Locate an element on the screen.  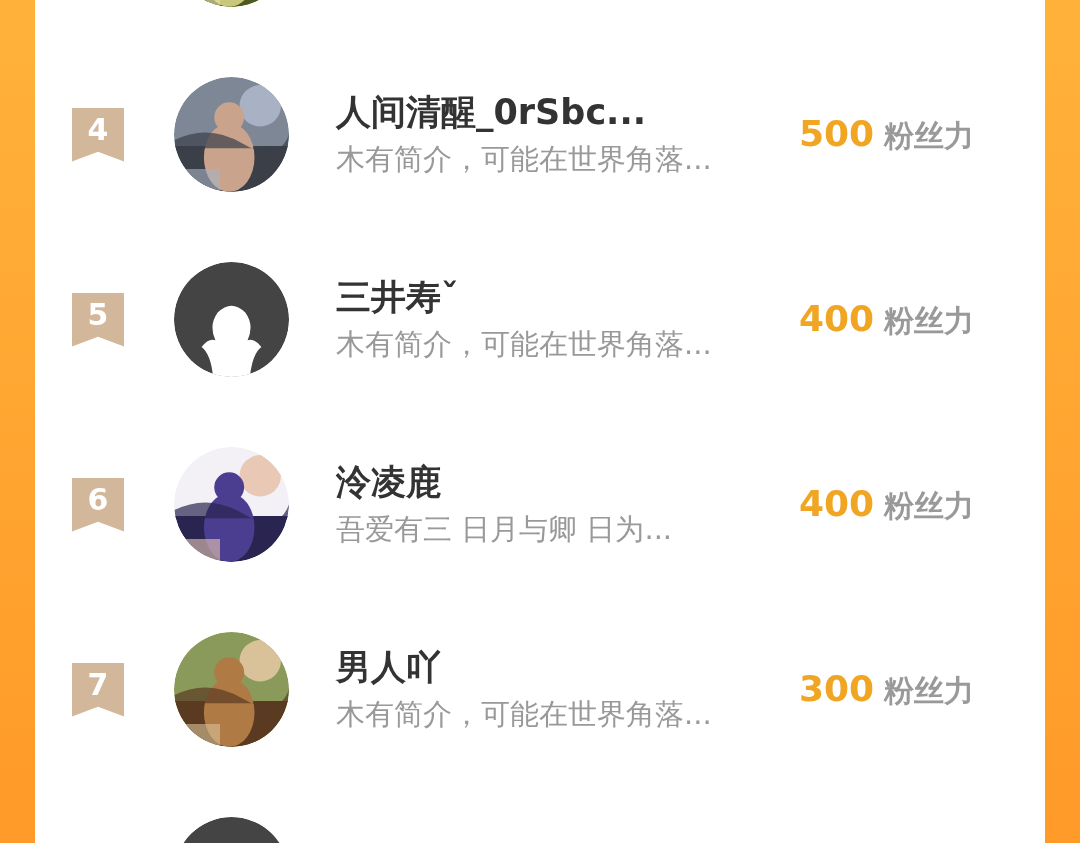
rank-badge: 7 is located at coordinates (98, 689).